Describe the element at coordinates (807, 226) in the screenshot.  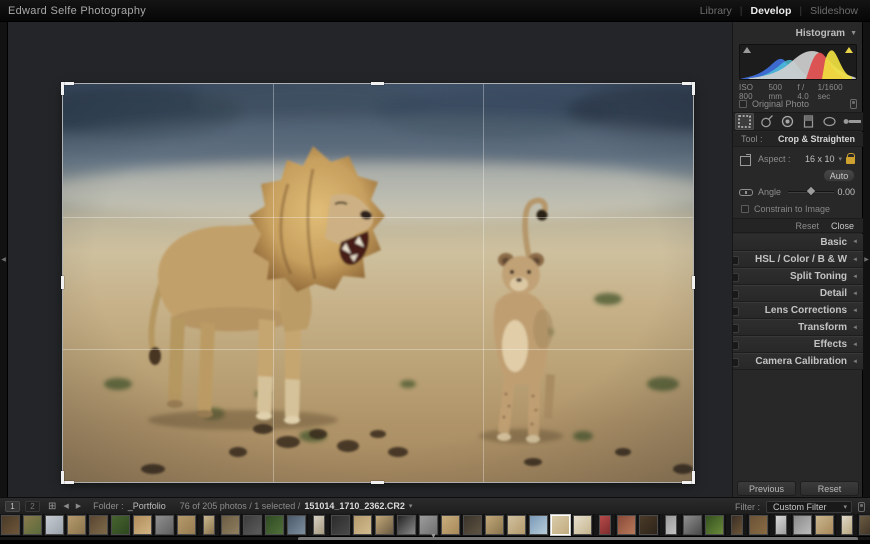
I see `crop-reset-button: Reset` at that location.